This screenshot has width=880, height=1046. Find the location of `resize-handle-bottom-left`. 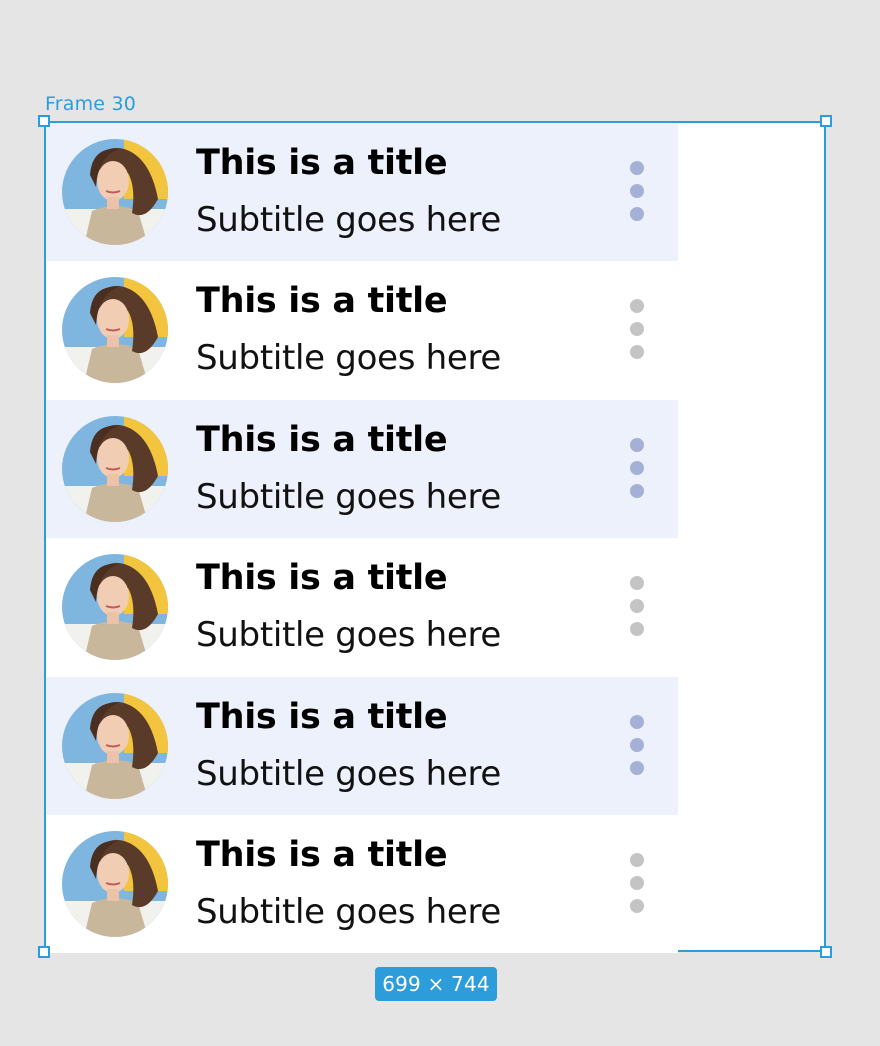

resize-handle-bottom-left is located at coordinates (44, 952).